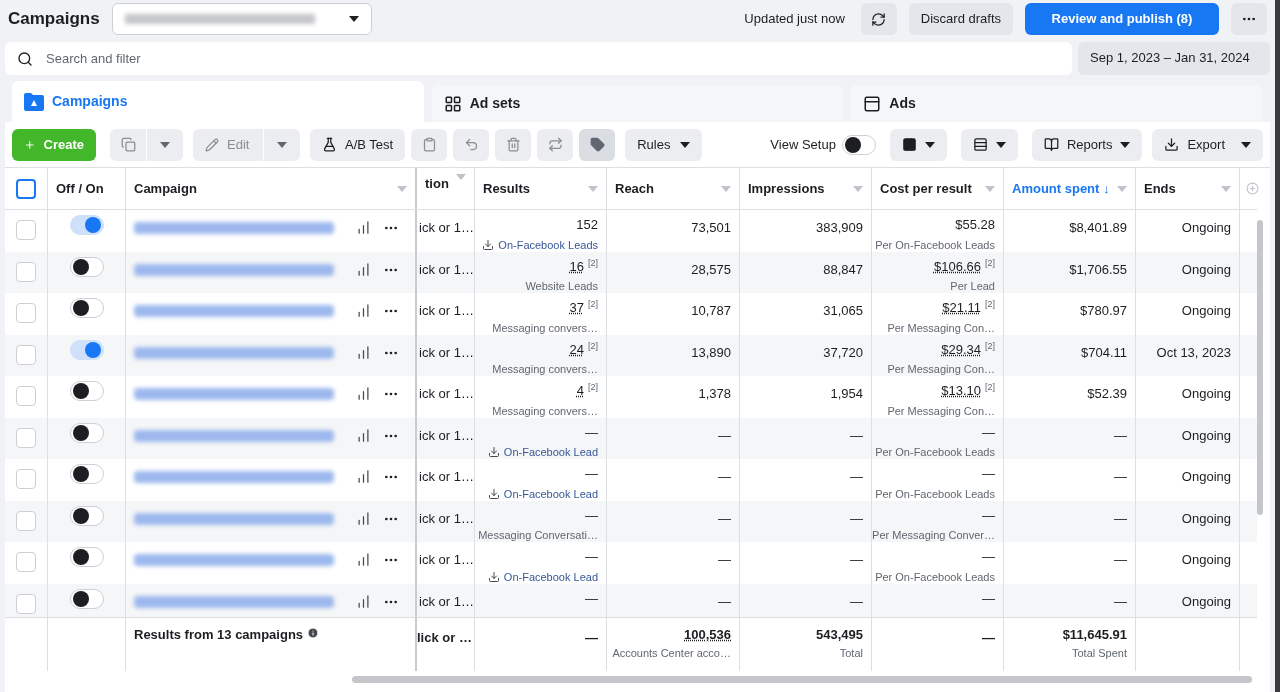 This screenshot has width=1280, height=692. What do you see at coordinates (429, 144) in the screenshot?
I see `clipboard-button` at bounding box center [429, 144].